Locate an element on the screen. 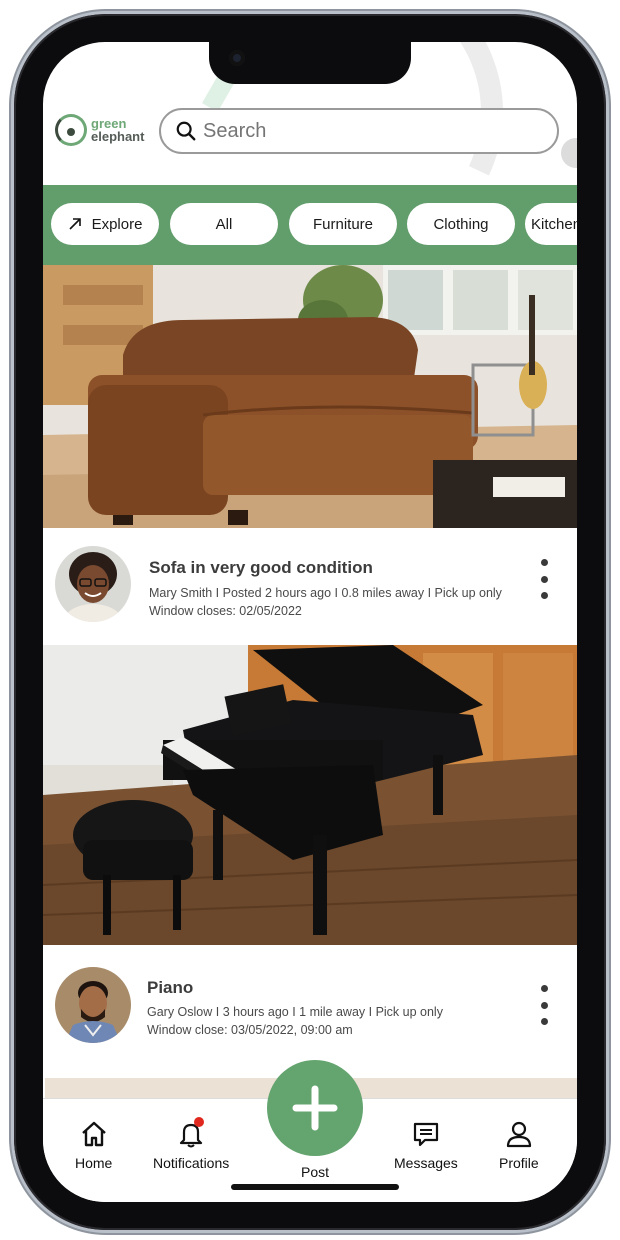 This screenshot has width=620, height=1240. post-button is located at coordinates (315, 1108).